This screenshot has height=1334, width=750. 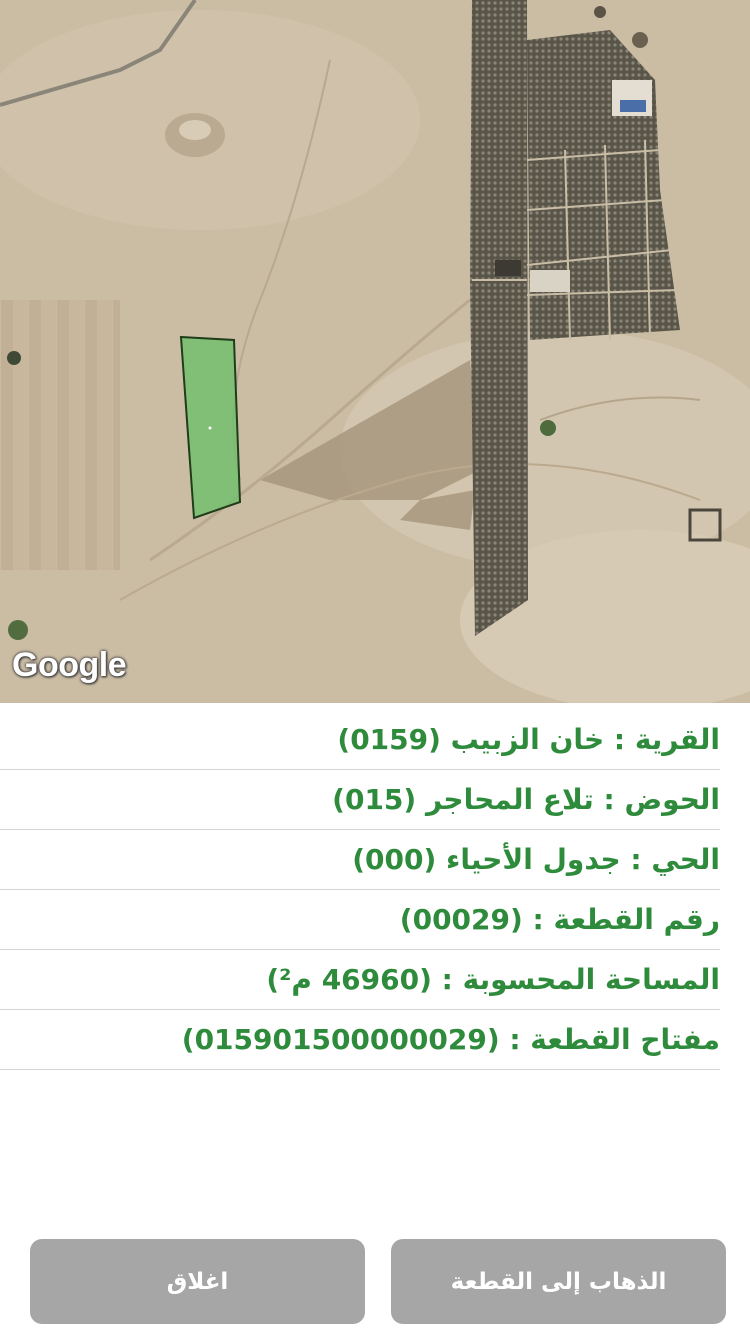 I want to click on district-row: الحي : جدول الأحياء (000), so click(x=360, y=860).